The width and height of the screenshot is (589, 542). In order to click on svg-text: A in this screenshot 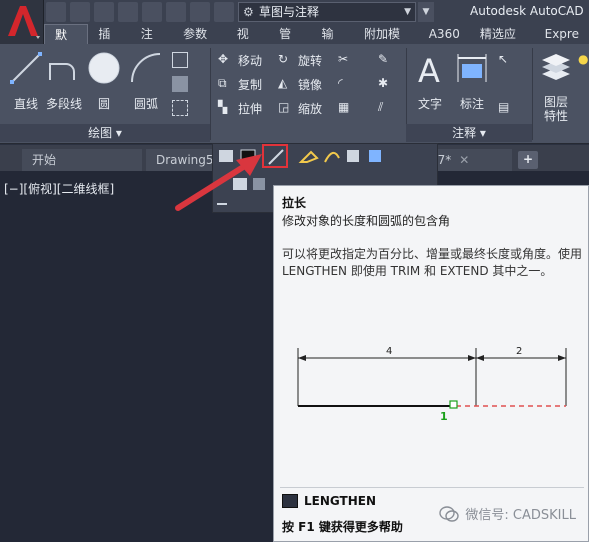, I will do `click(429, 69)`.